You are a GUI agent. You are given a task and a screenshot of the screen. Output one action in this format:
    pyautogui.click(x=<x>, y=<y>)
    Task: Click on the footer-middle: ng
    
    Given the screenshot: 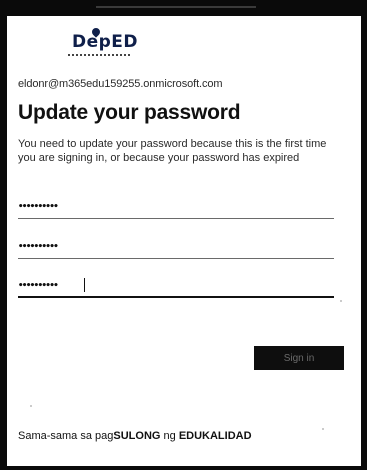 What is the action you would take?
    pyautogui.click(x=169, y=436)
    